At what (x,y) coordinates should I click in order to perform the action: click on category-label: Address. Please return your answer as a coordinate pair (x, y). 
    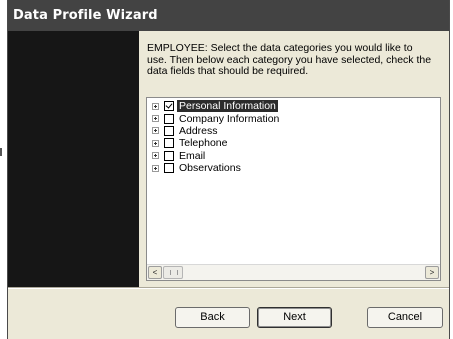
    Looking at the image, I should click on (198, 131).